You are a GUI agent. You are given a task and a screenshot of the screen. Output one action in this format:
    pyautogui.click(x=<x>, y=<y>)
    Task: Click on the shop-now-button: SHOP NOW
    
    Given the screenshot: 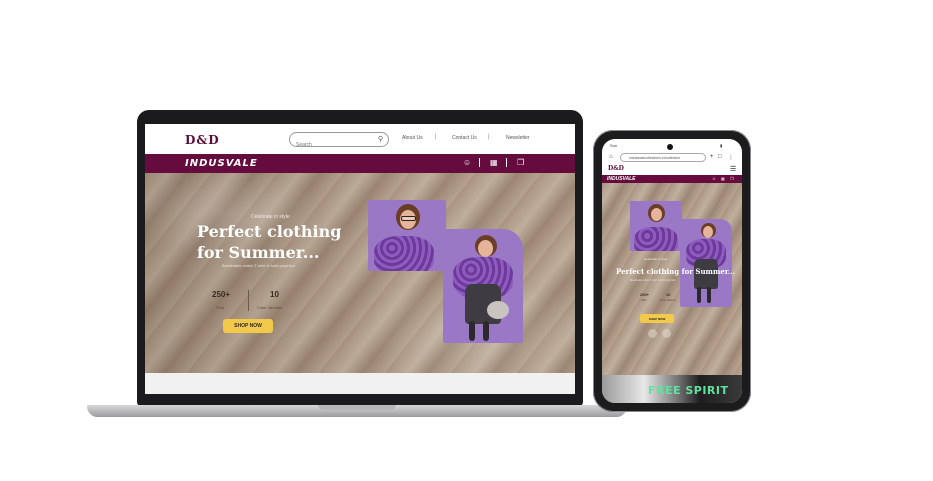 What is the action you would take?
    pyautogui.click(x=248, y=326)
    